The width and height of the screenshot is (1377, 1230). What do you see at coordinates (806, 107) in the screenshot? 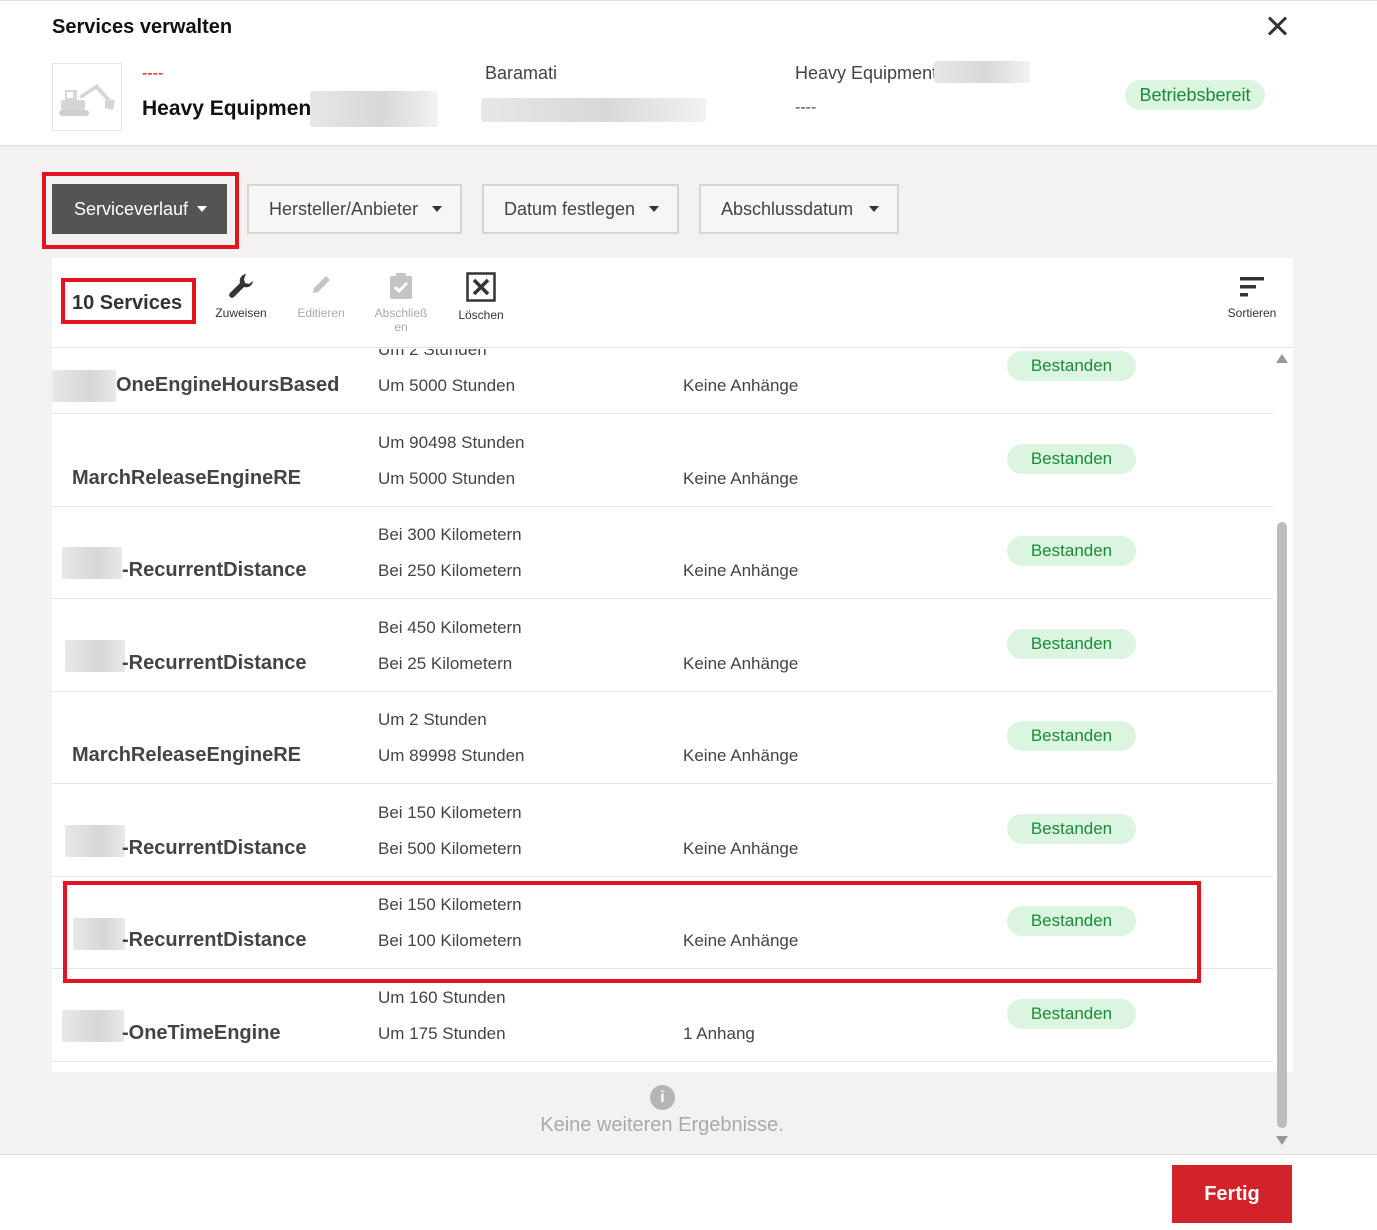
I see `asset-type-sub: ----` at bounding box center [806, 107].